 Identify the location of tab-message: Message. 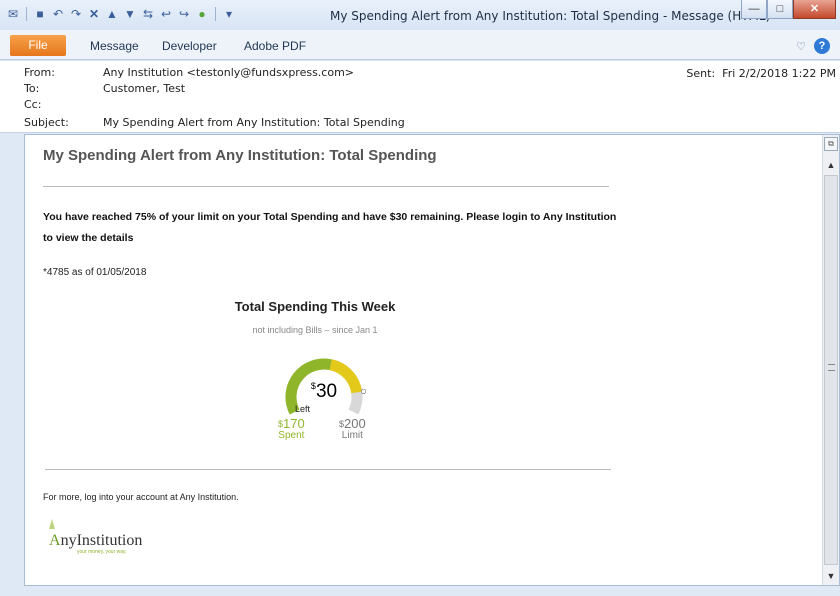
(114, 46).